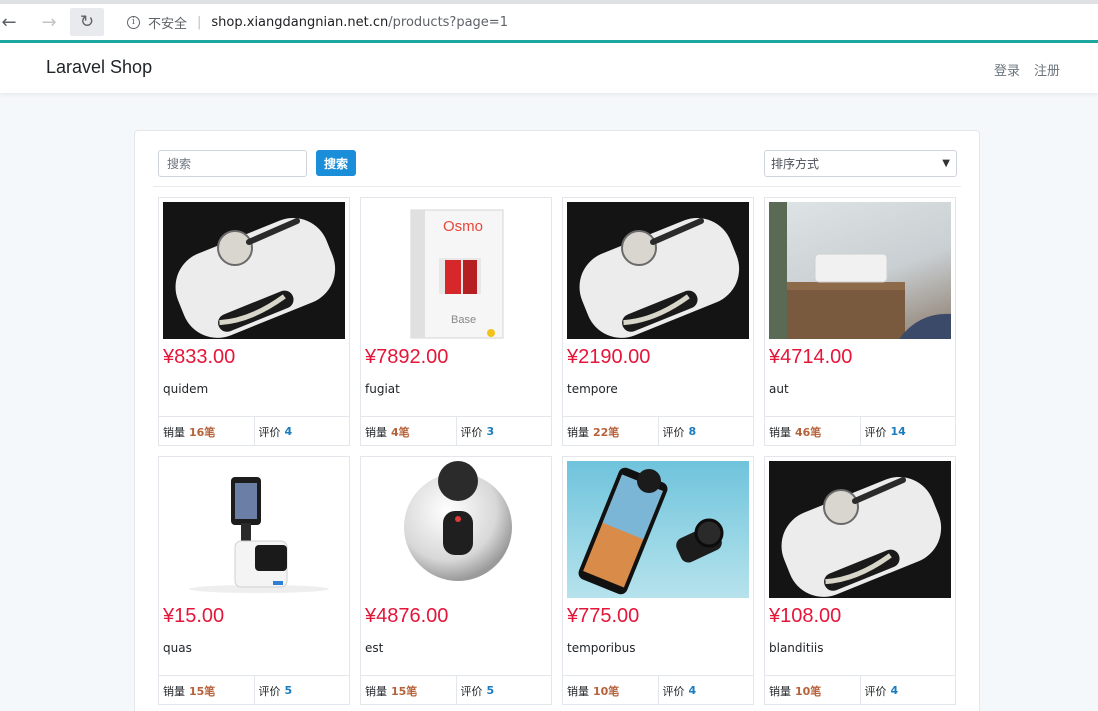 This screenshot has height=711, width=1098. Describe the element at coordinates (448, 22) in the screenshot. I see `url-path: /products?page=1` at that location.